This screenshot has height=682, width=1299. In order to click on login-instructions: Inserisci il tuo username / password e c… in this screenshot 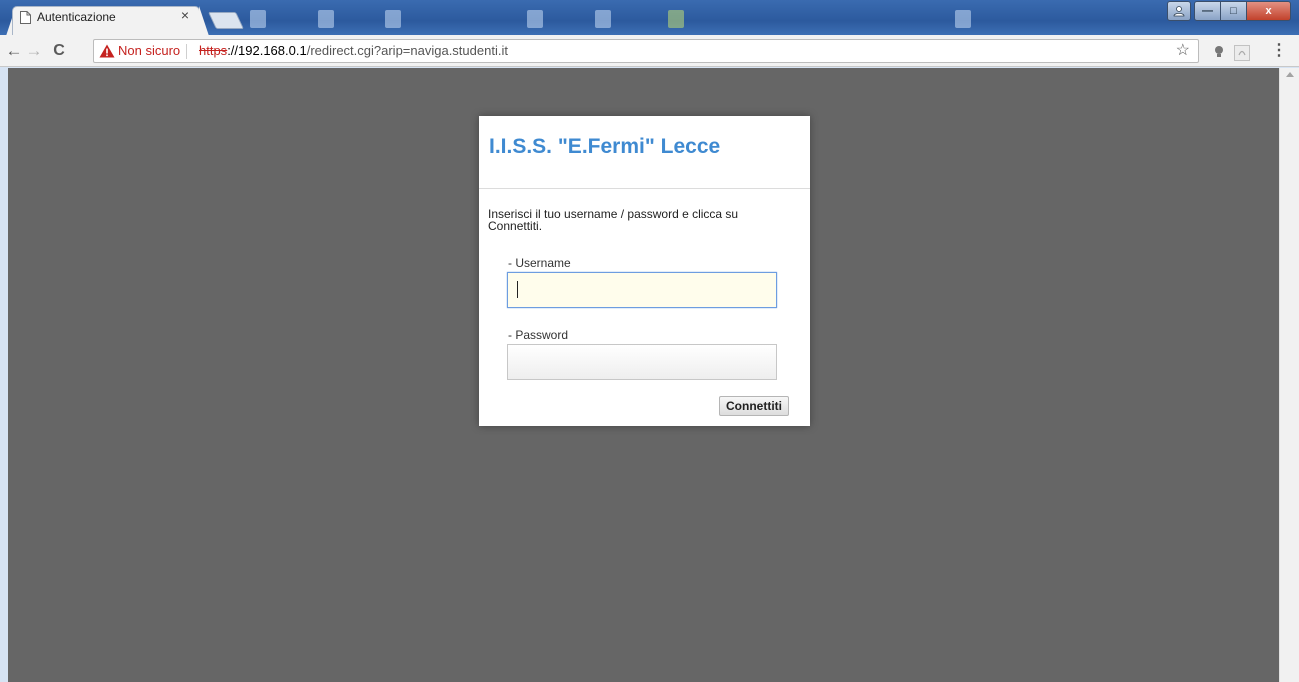, I will do `click(613, 220)`.